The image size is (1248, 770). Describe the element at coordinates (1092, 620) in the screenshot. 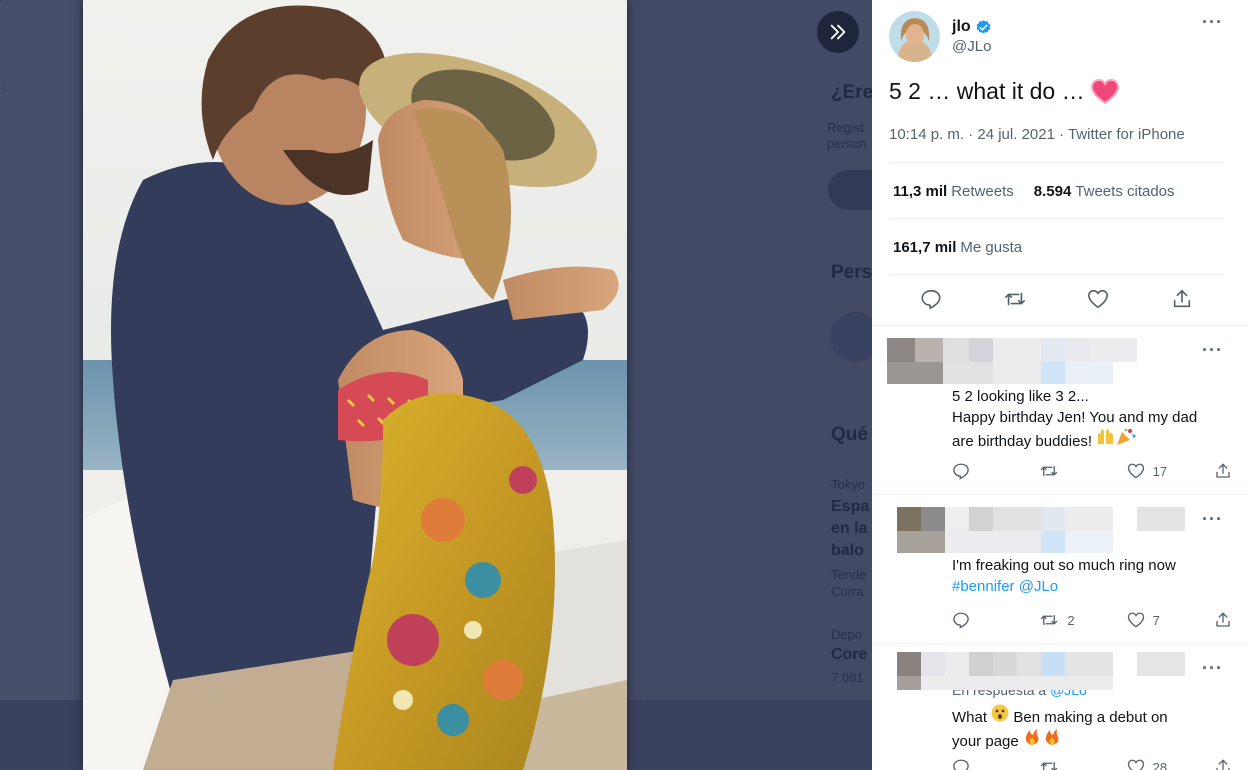

I see `reply-actions: 2 7` at that location.